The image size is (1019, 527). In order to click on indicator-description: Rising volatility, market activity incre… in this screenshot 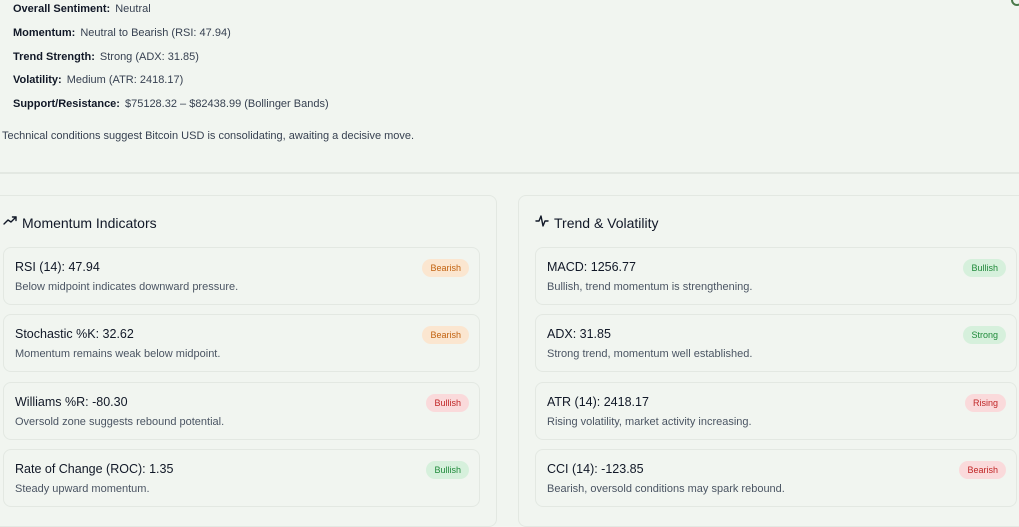, I will do `click(649, 422)`.